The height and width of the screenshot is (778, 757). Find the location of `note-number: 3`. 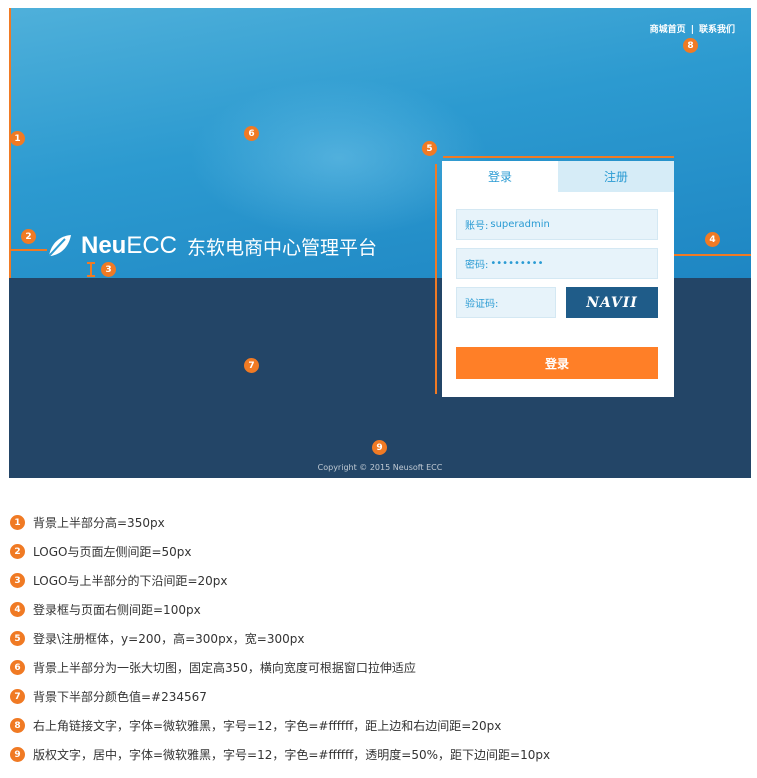

note-number: 3 is located at coordinates (17, 580).